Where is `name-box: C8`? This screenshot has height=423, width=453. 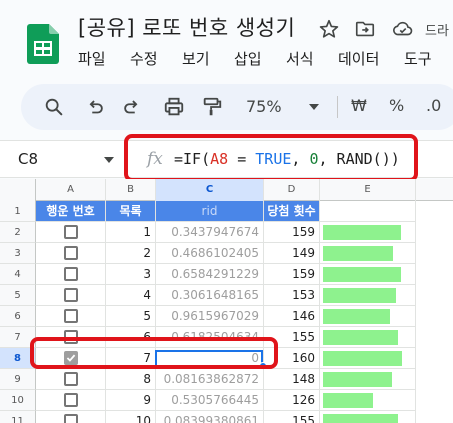 name-box: C8 is located at coordinates (28, 159).